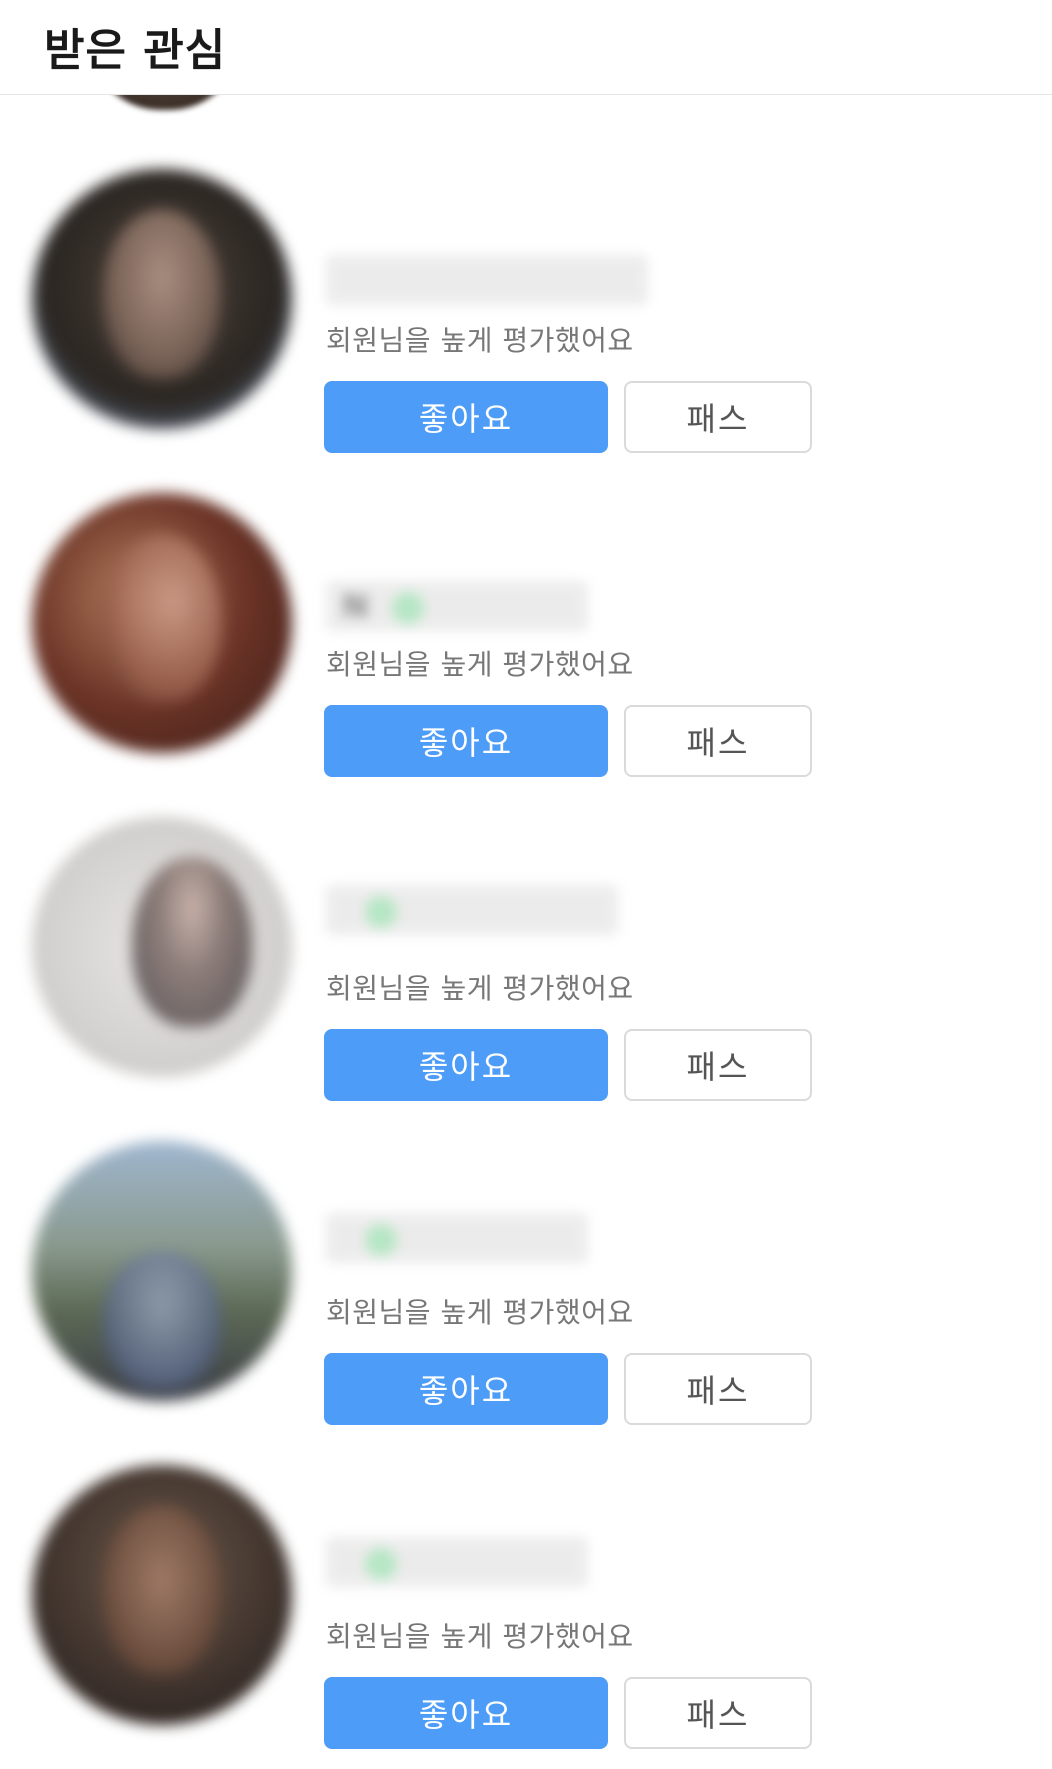 This screenshot has width=1052, height=1769. Describe the element at coordinates (526, 47) in the screenshot. I see `page-header: 받은 관심` at that location.